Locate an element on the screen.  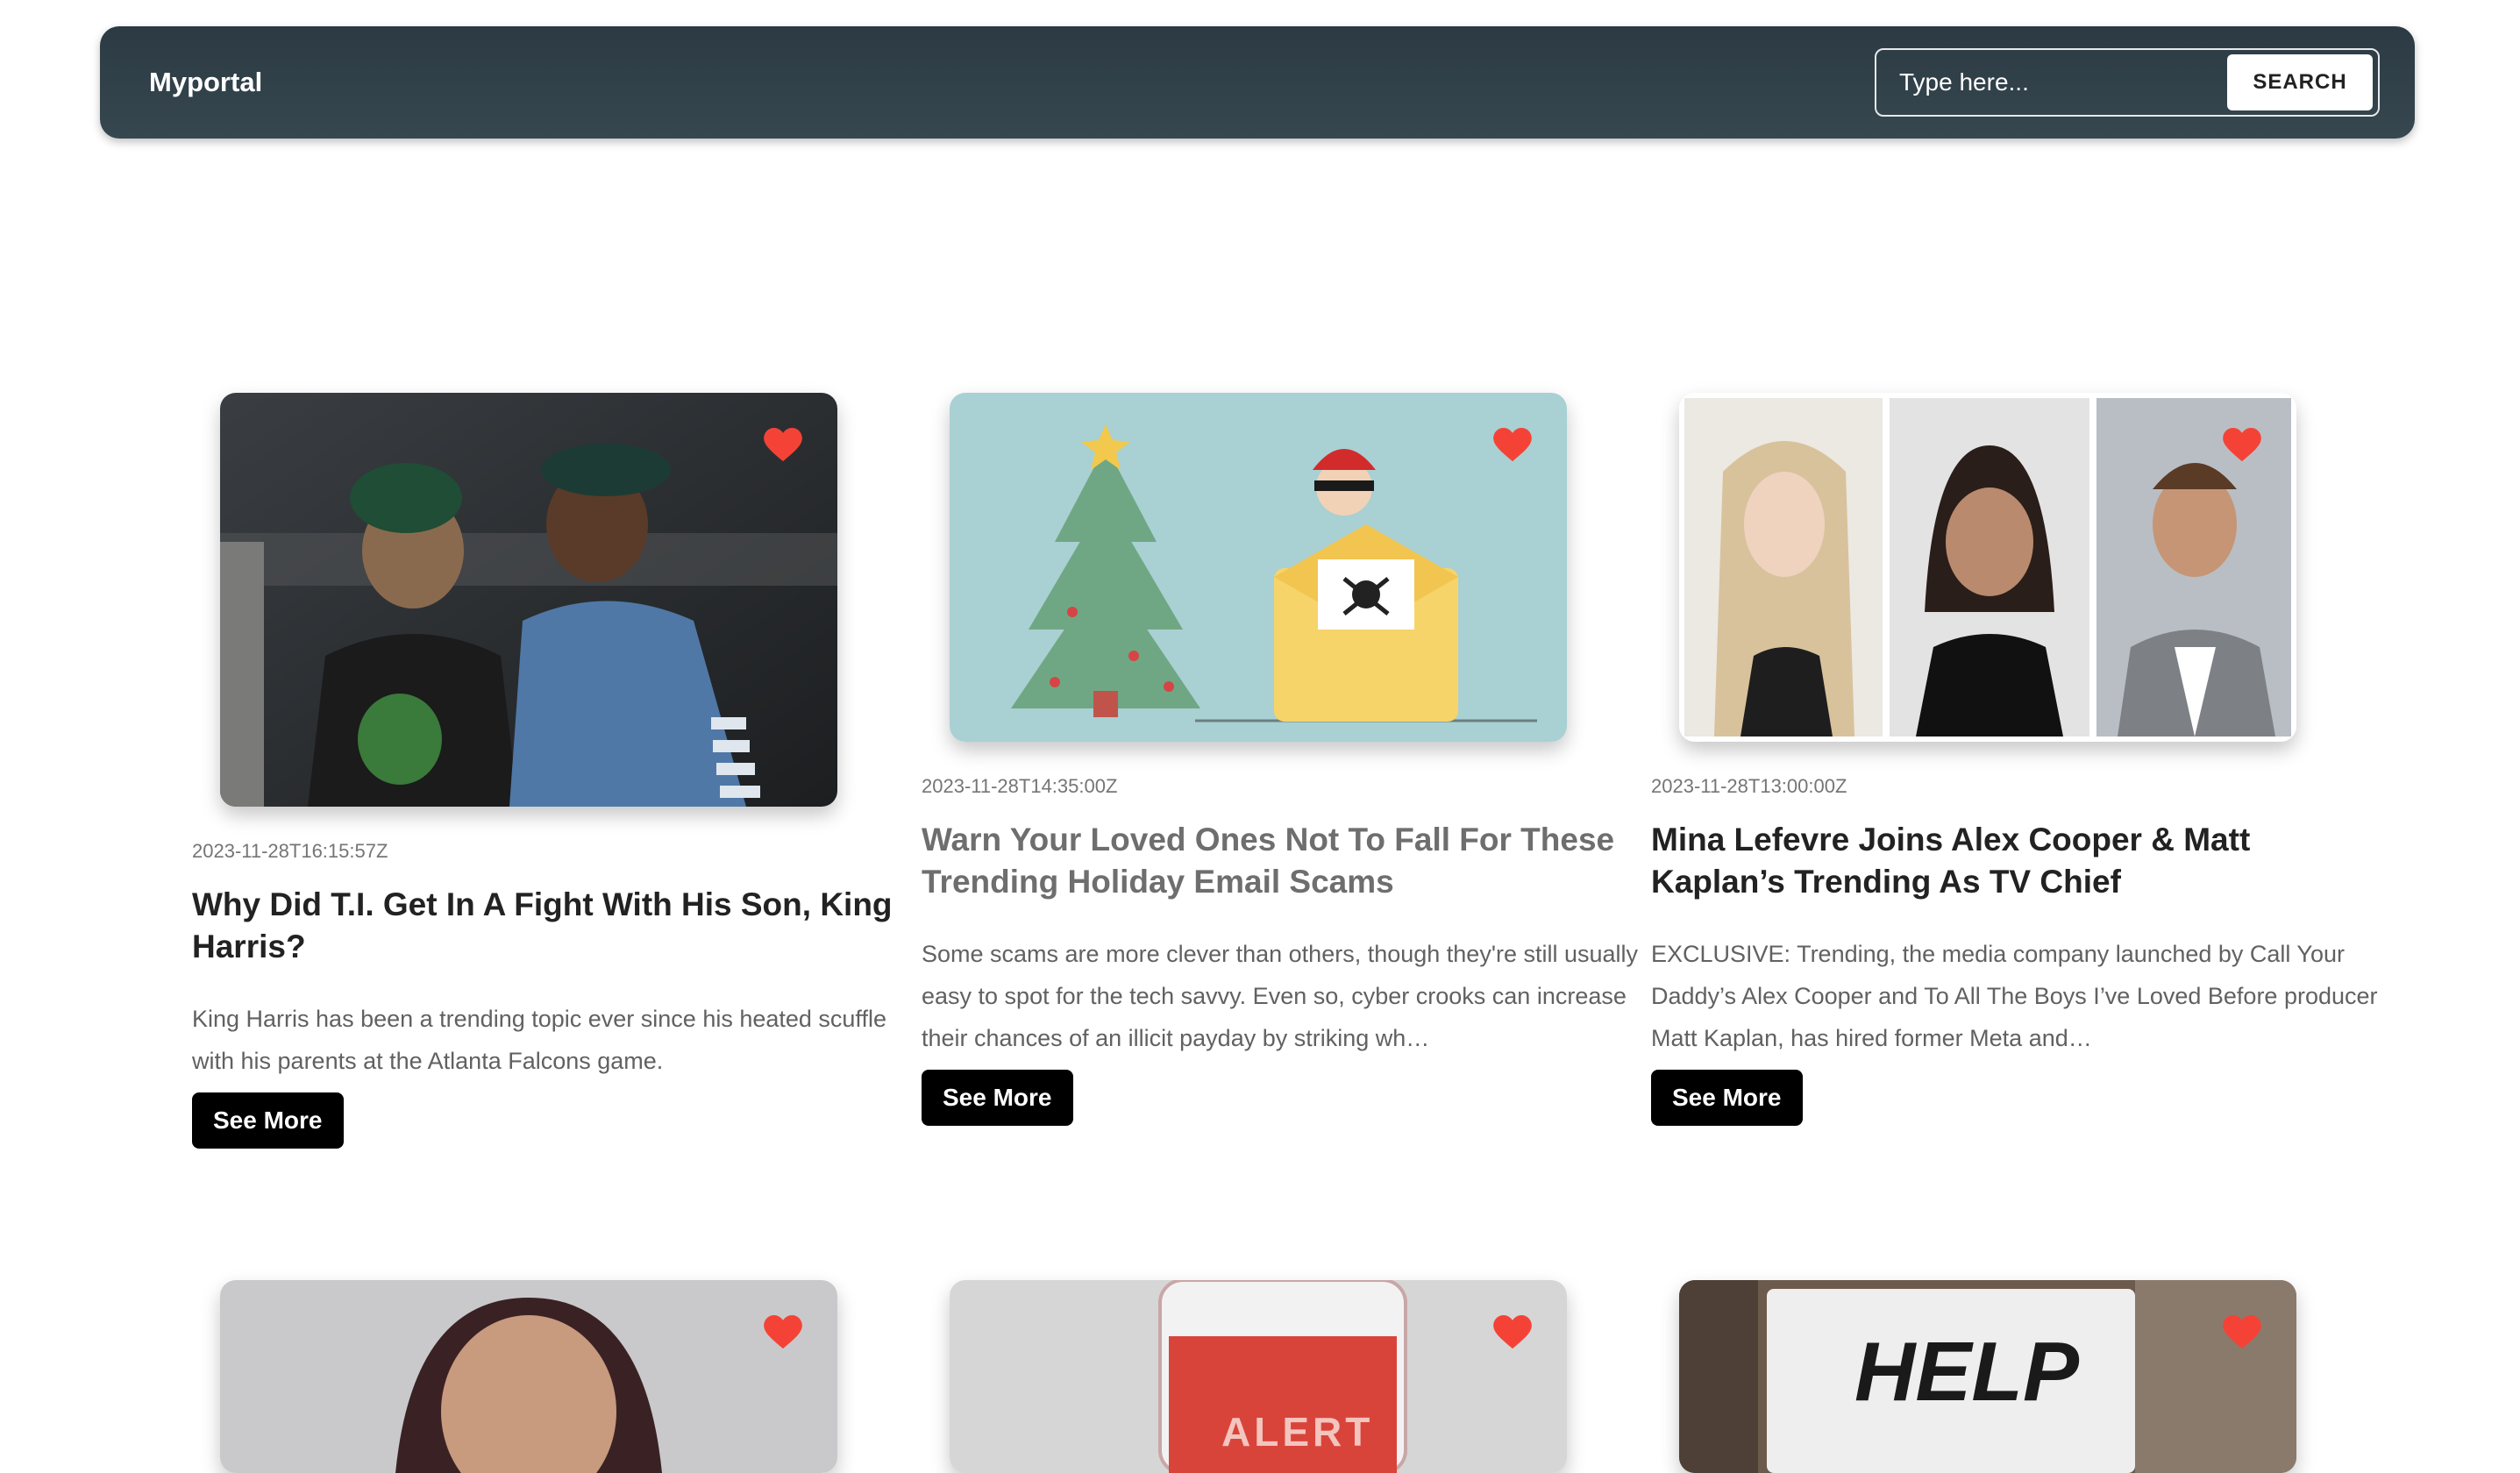
article-image: HELP is located at coordinates (1987, 1376).